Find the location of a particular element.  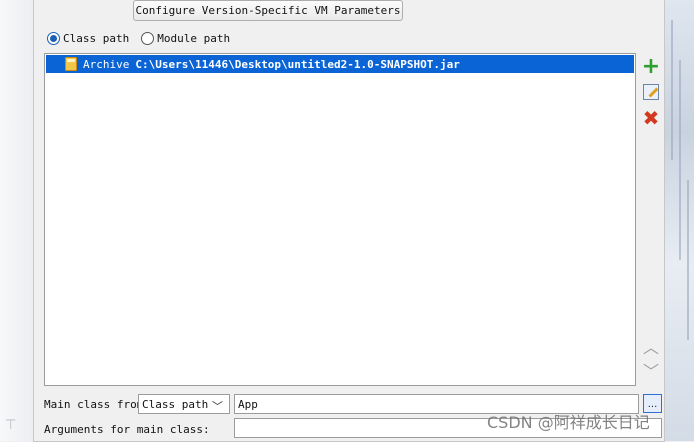

main-class-from-label: Main class from is located at coordinates (94, 404).